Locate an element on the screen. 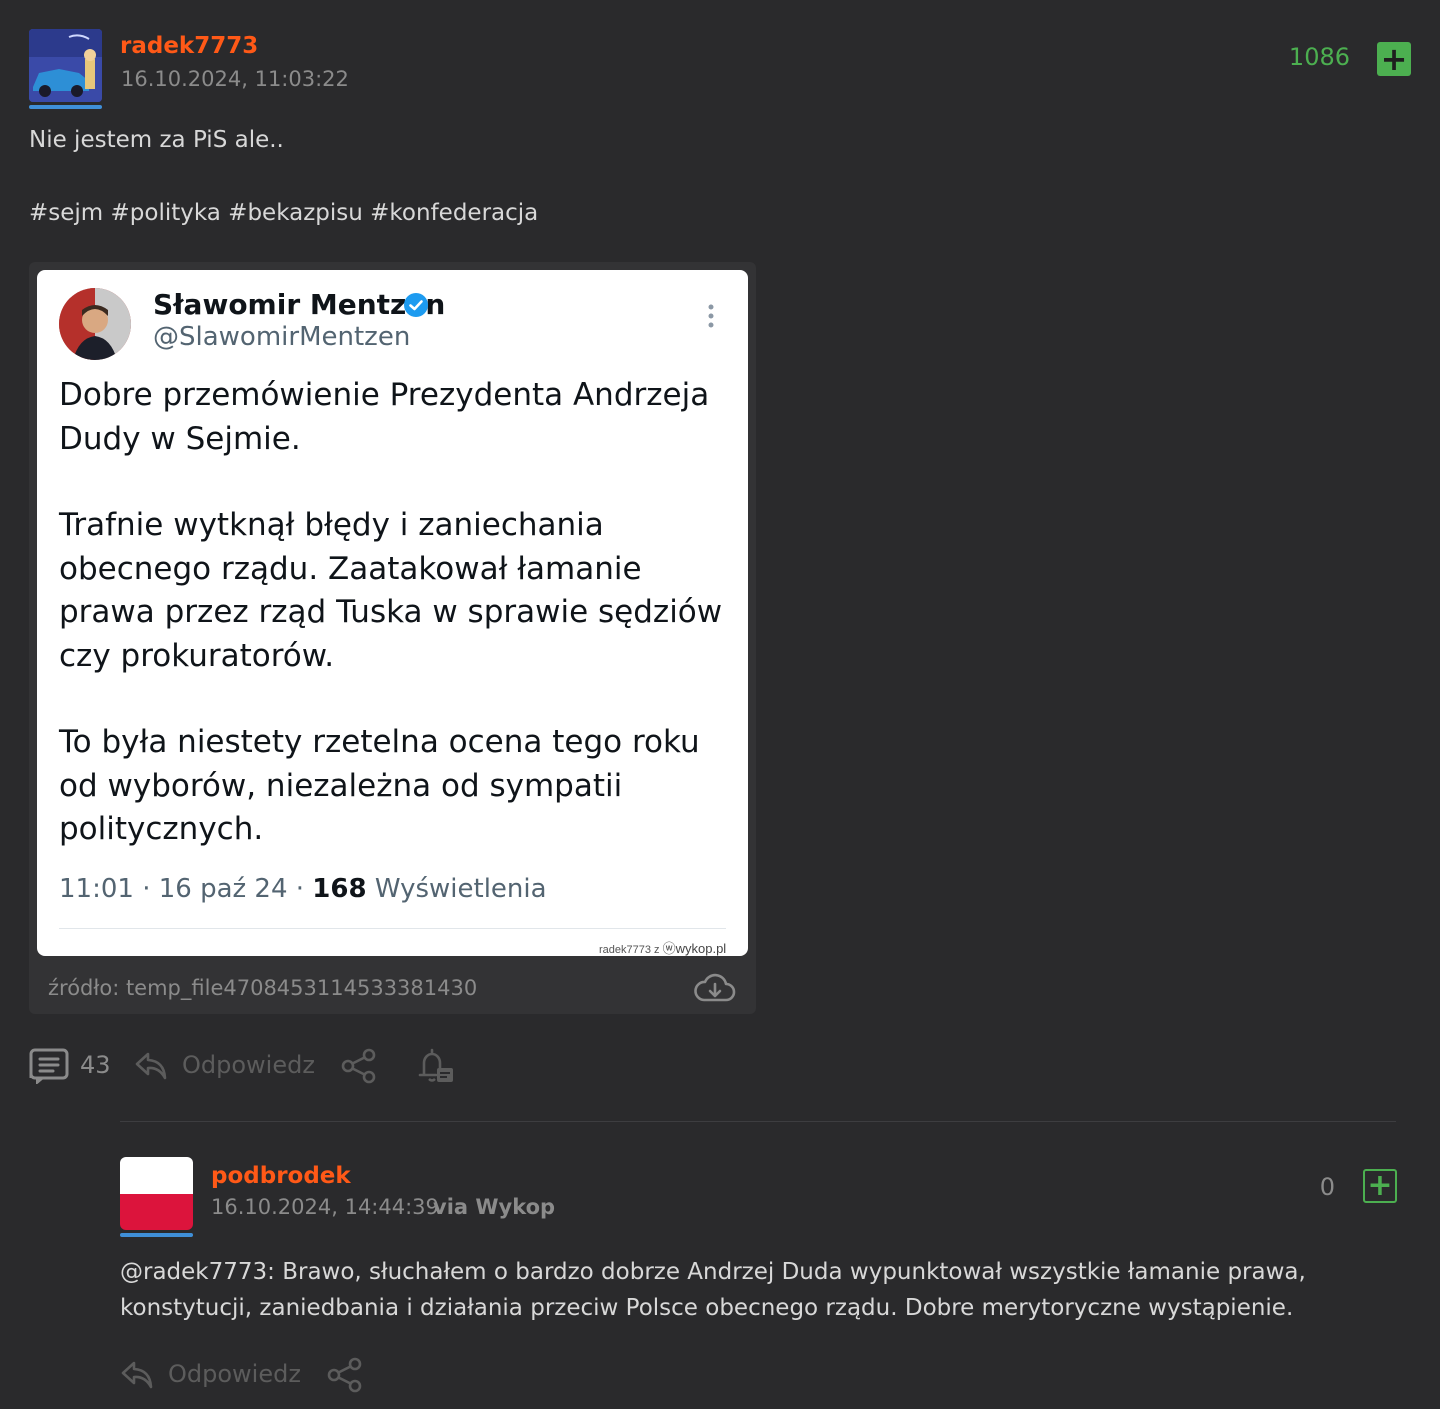 This screenshot has height=1409, width=1440. author-avatar is located at coordinates (65, 65).